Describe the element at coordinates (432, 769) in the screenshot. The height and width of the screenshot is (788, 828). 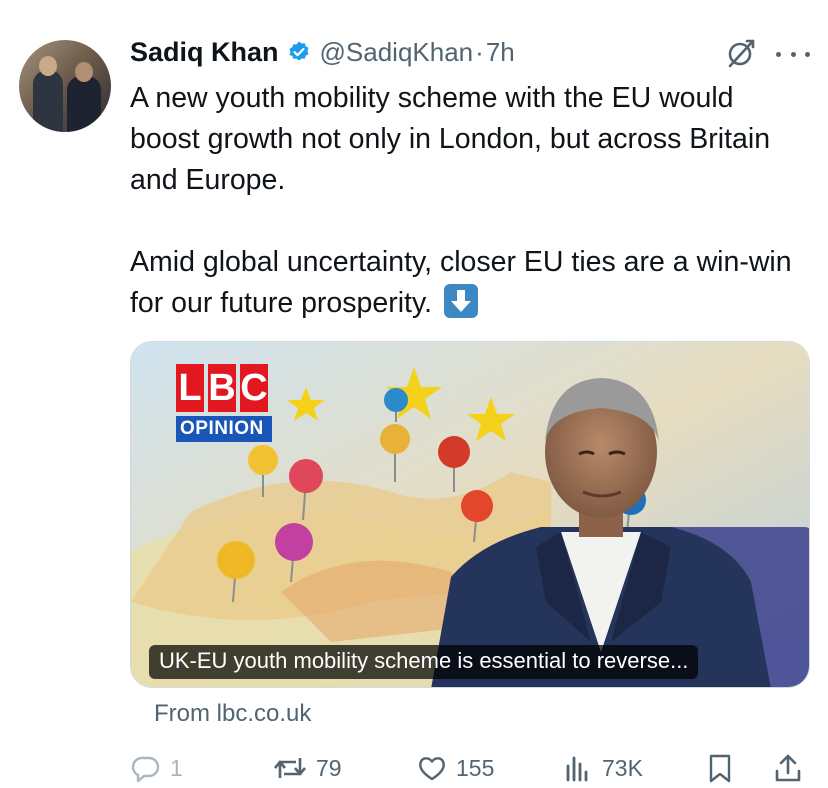
I see `heart-icon` at that location.